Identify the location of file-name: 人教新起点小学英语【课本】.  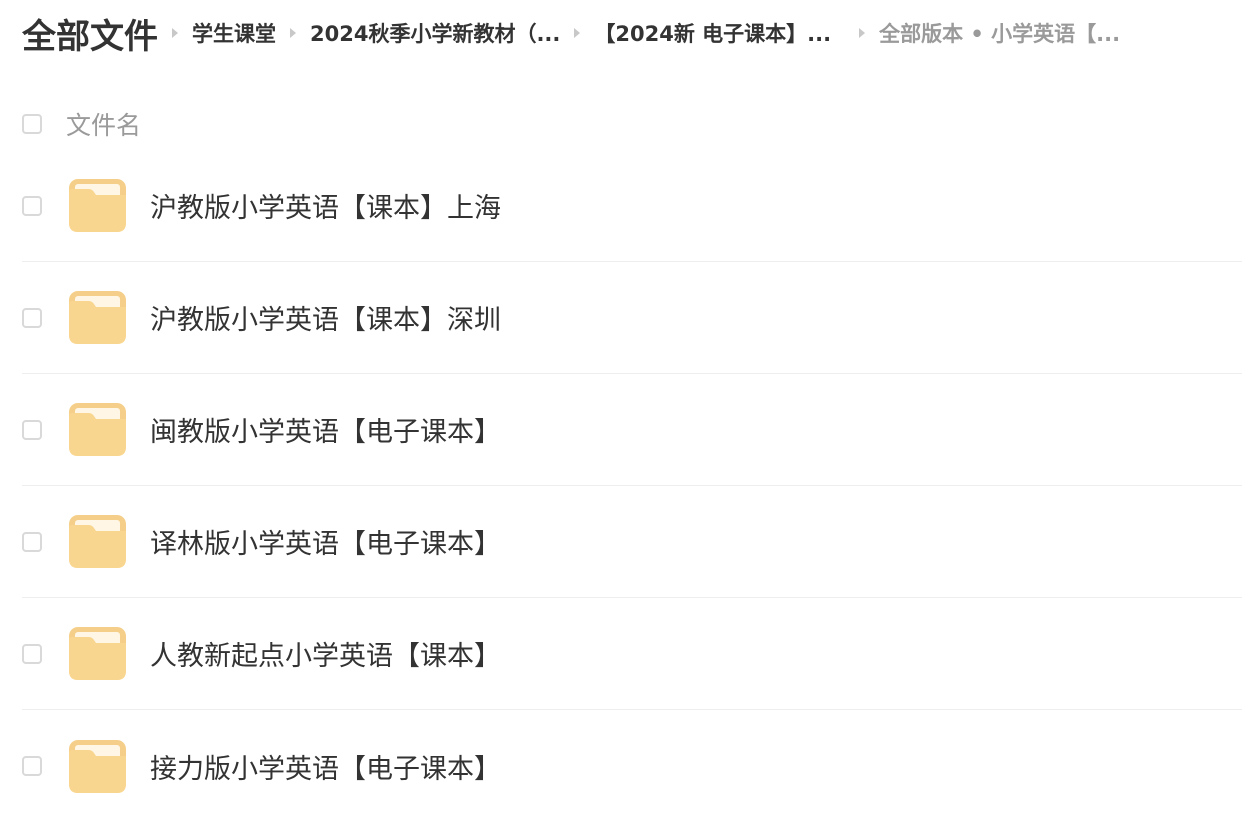
(325, 653).